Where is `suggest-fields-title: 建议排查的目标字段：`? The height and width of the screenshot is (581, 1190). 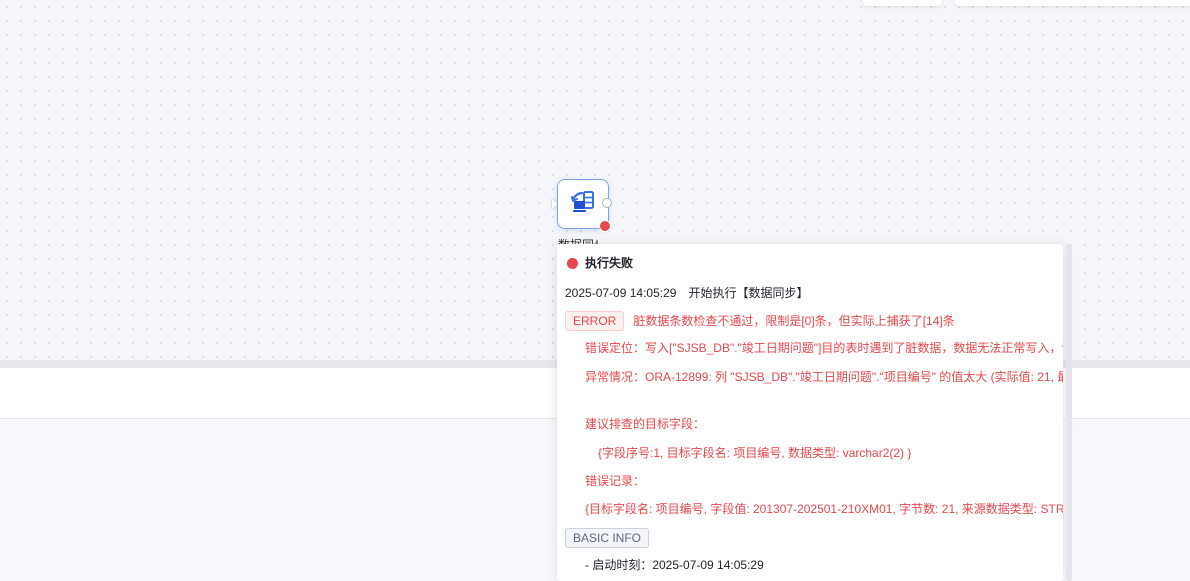 suggest-fields-title: 建议排查的目标字段： is located at coordinates (645, 424).